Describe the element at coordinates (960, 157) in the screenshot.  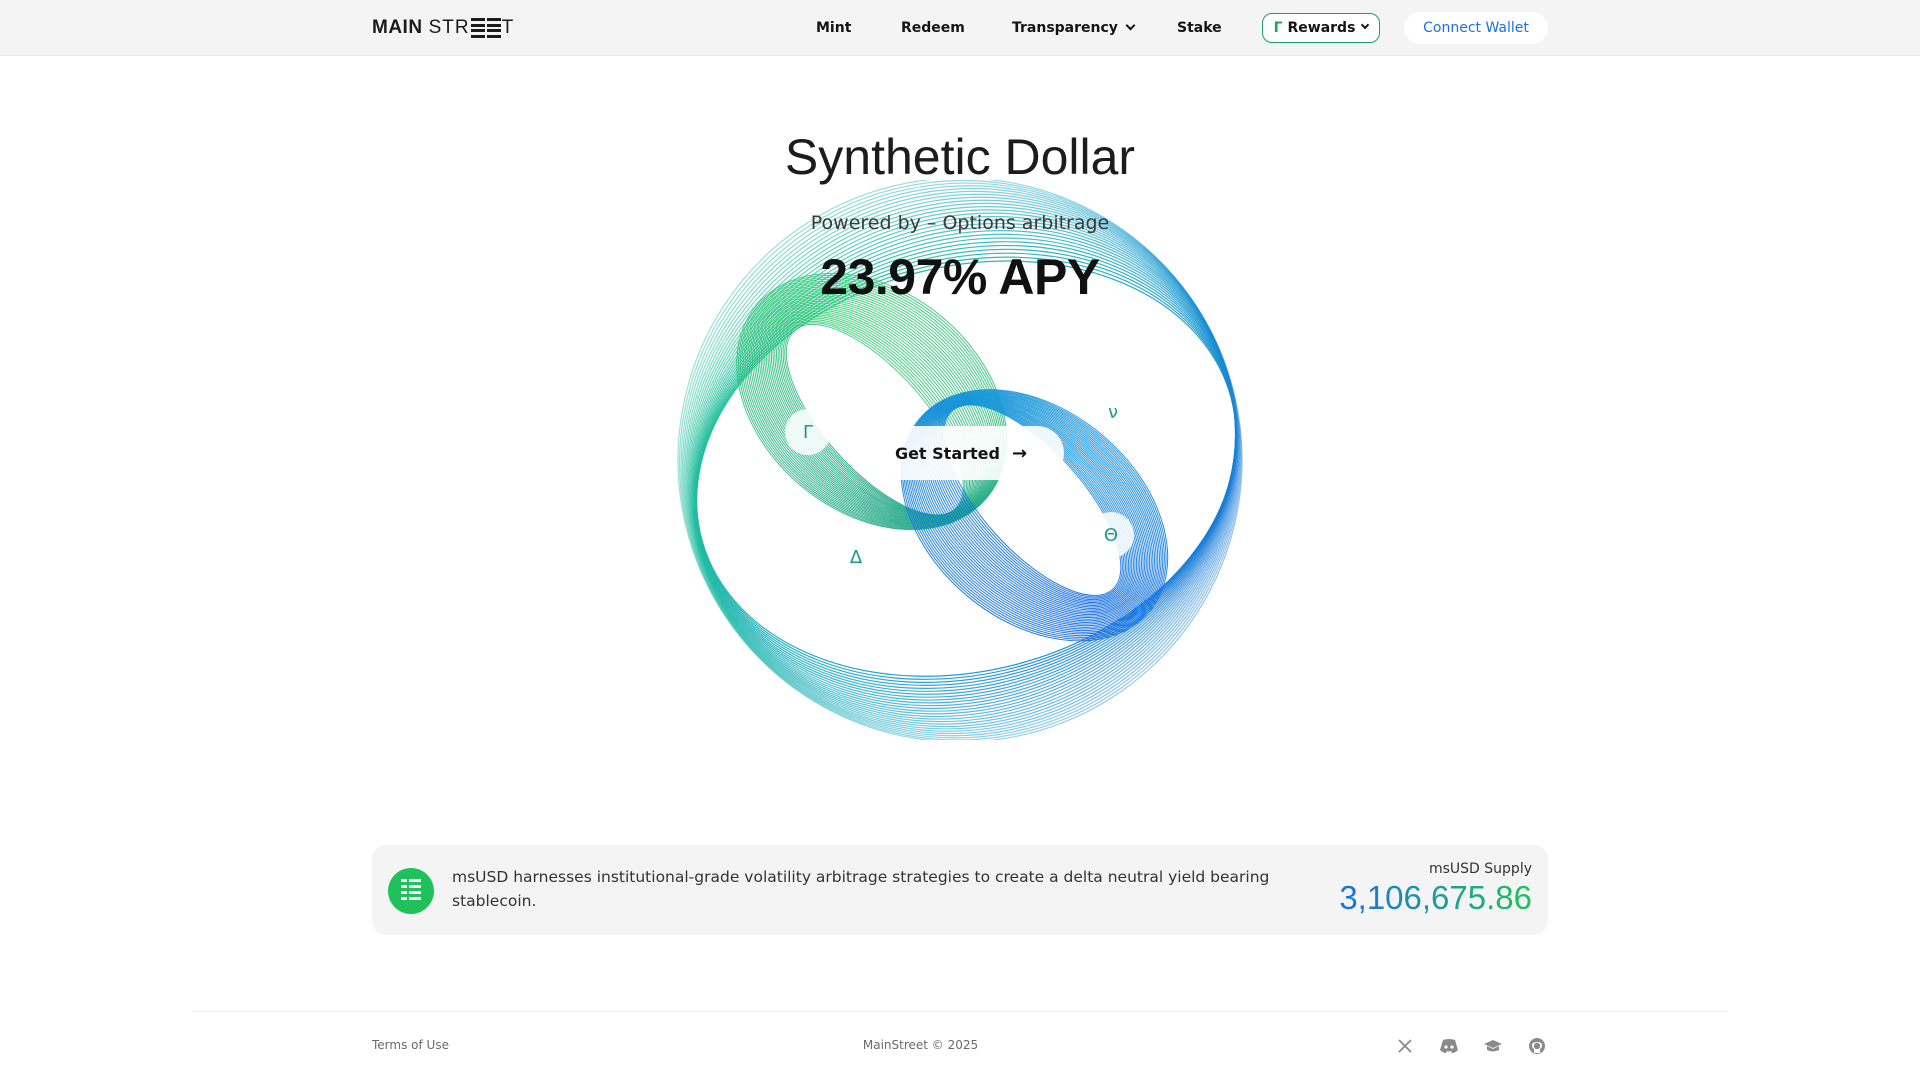
I see `hero-title: Synthetic Dollar` at that location.